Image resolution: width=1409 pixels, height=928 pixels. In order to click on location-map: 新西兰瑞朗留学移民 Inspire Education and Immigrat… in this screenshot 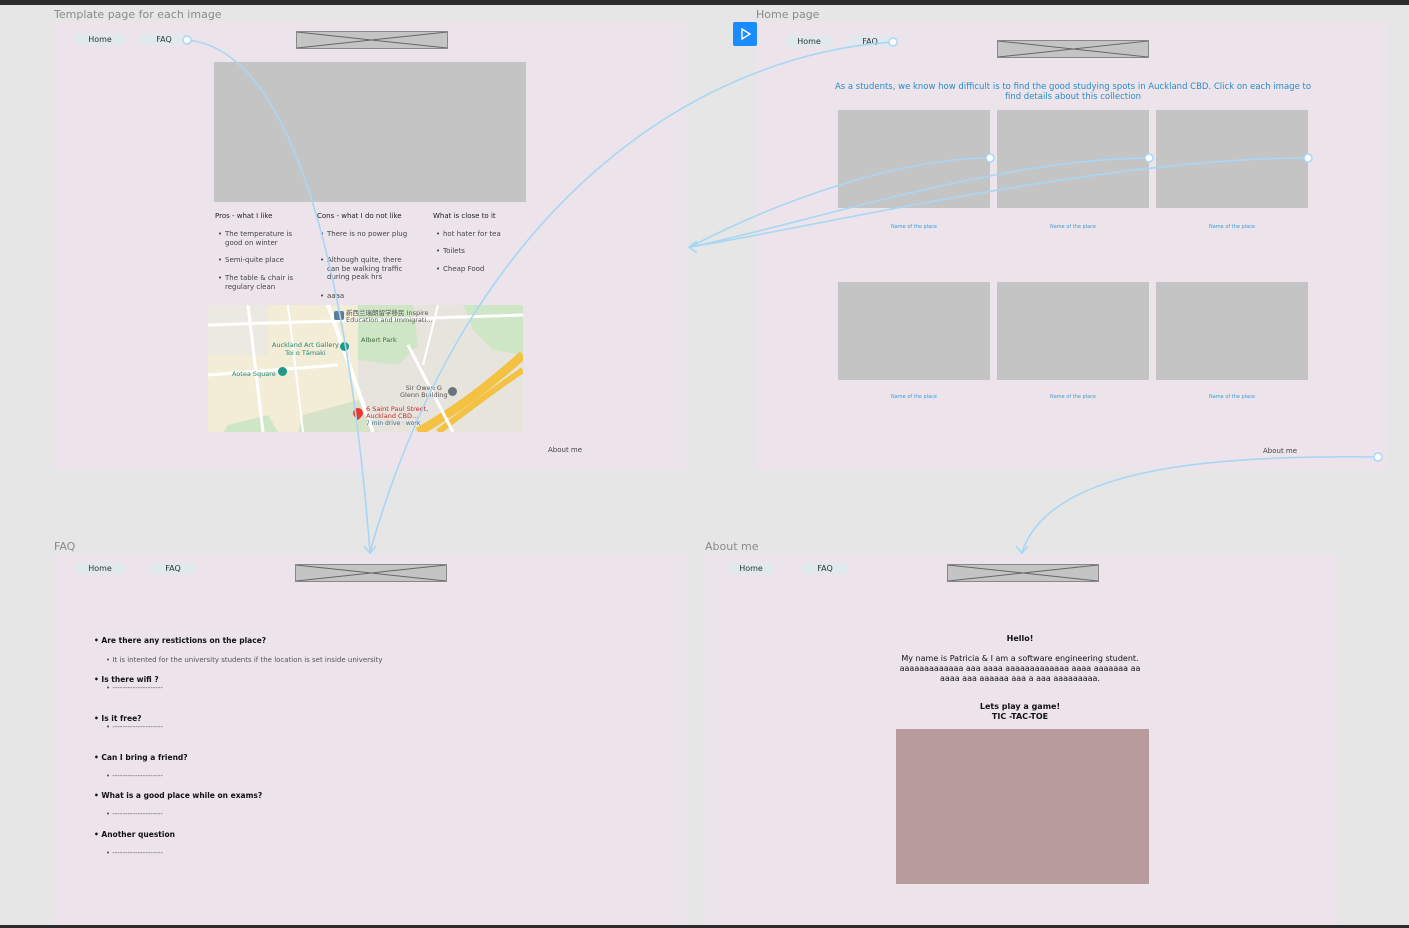, I will do `click(365, 368)`.